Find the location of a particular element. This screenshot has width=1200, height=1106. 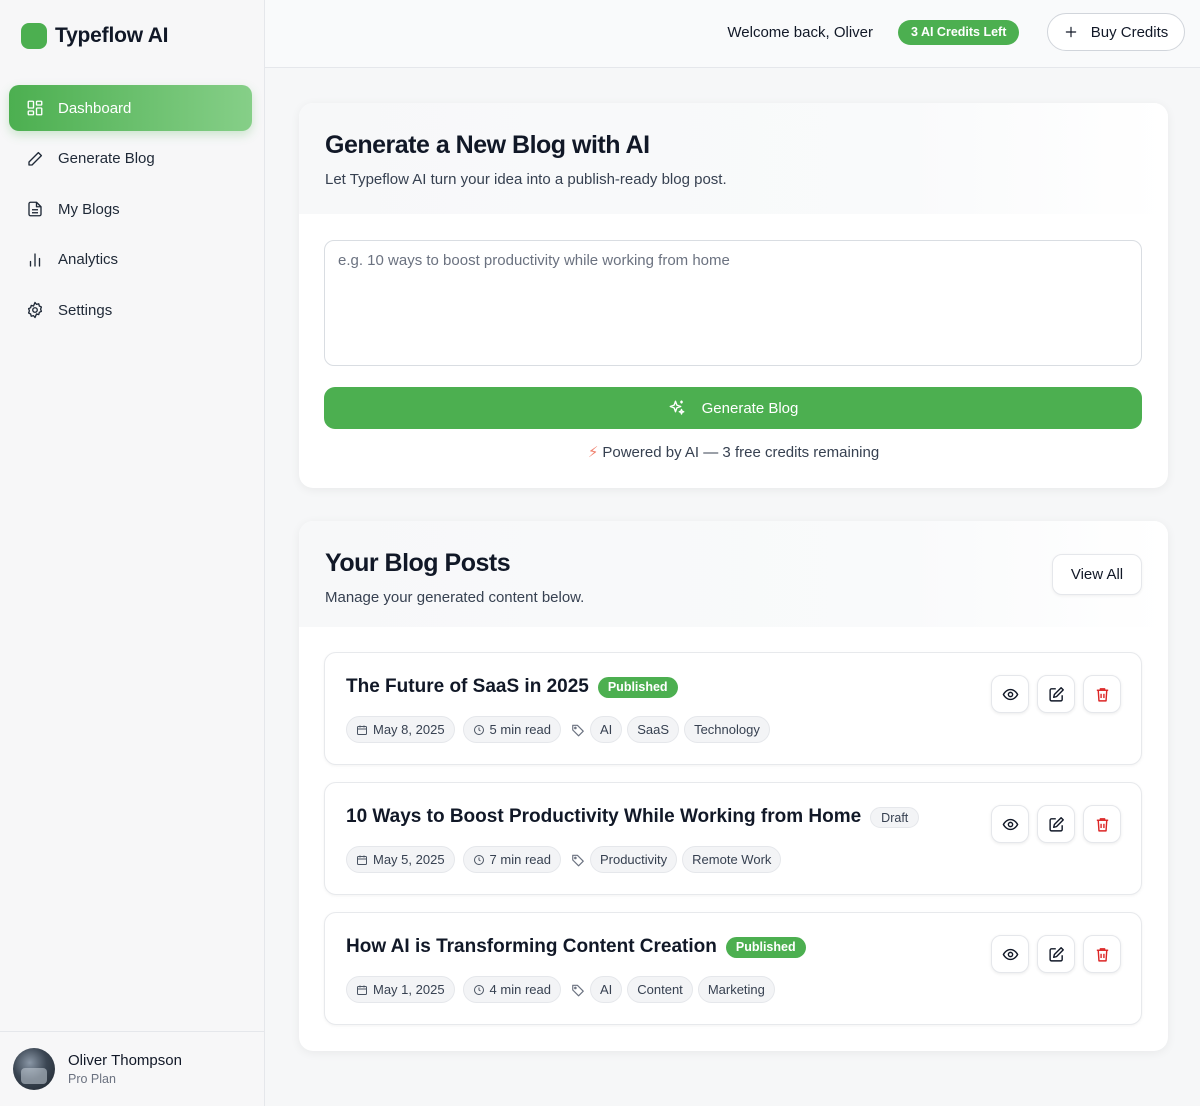

brand-name: Typeflow AI is located at coordinates (112, 35).